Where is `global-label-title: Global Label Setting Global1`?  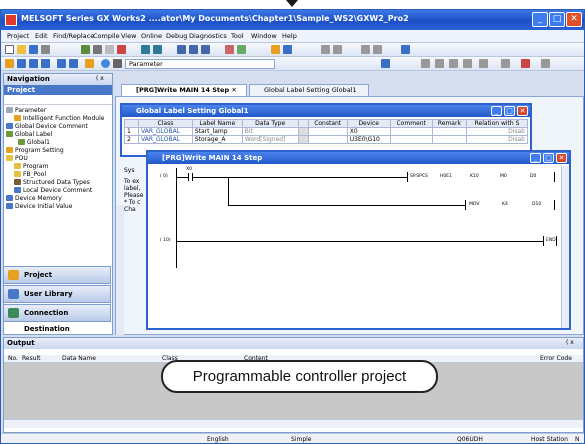
global-label-title: Global Label Setting Global1 is located at coordinates (326, 111).